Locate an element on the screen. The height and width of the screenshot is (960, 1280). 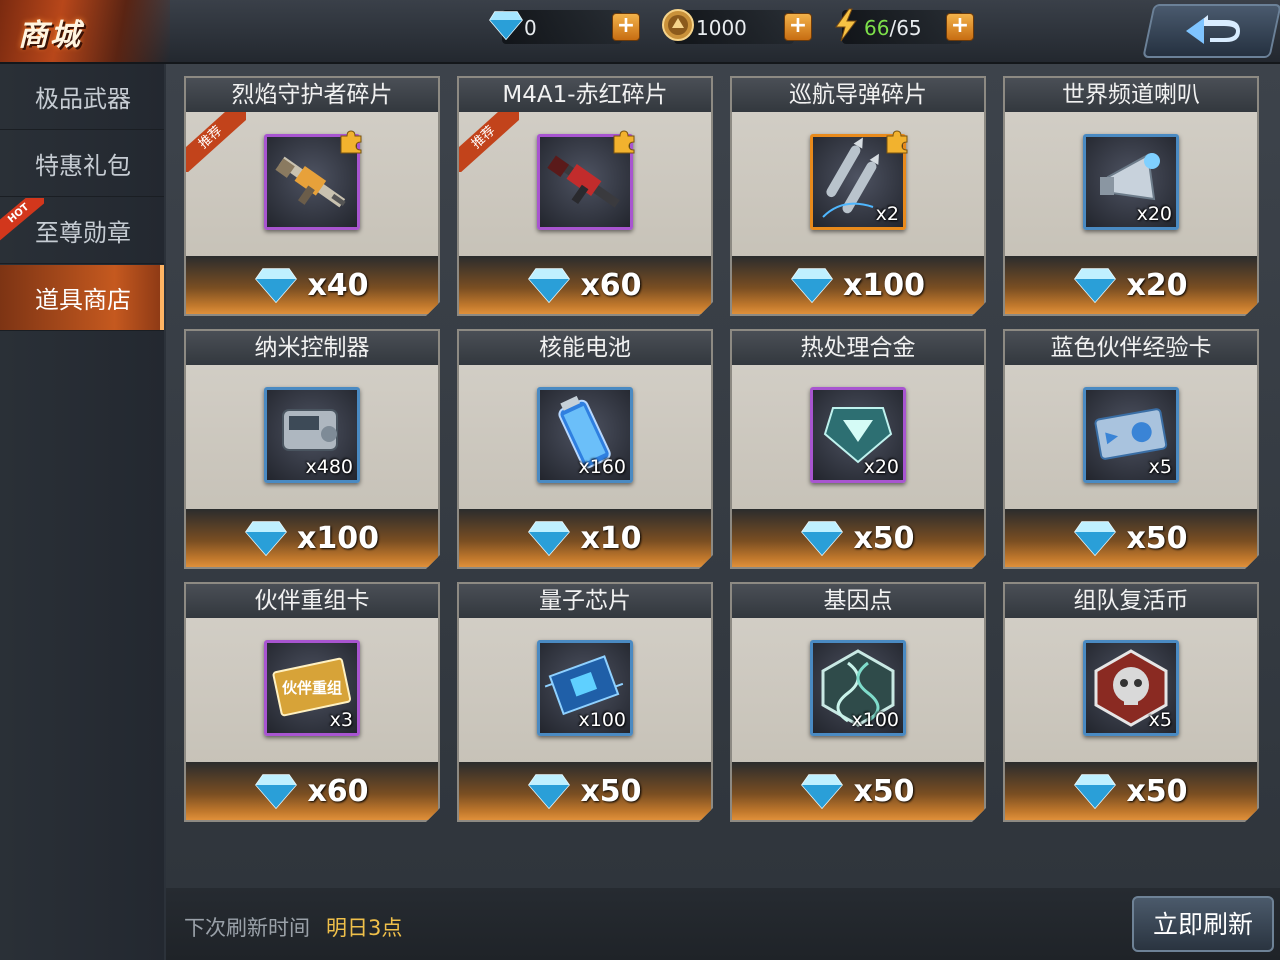
item-price: x20 is located at coordinates (1157, 285).